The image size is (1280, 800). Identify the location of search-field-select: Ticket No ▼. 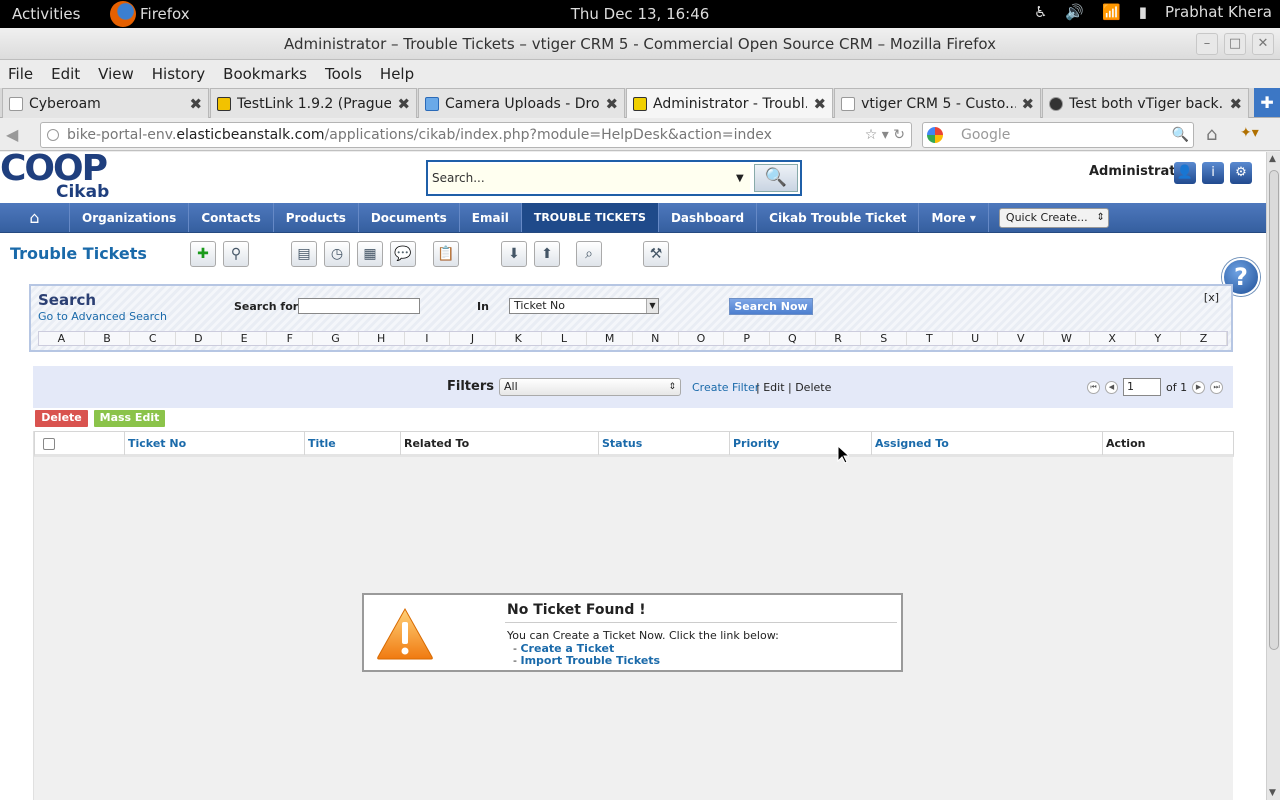
(584, 306).